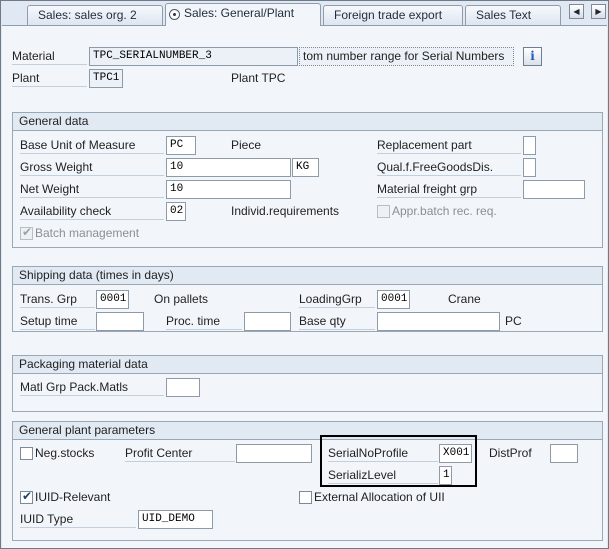  Describe the element at coordinates (305, 497) in the screenshot. I see `external-allocation-checkbox` at that location.